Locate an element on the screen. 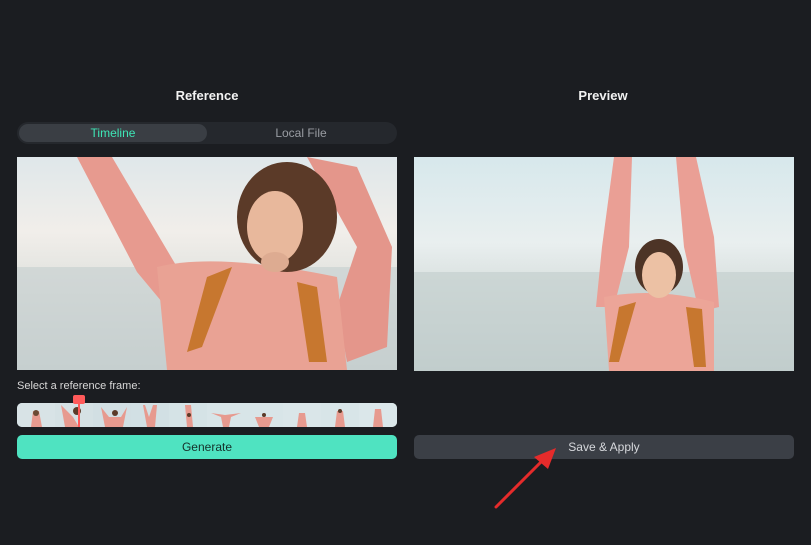  annotation-arrow-icon is located at coordinates (525, 480).